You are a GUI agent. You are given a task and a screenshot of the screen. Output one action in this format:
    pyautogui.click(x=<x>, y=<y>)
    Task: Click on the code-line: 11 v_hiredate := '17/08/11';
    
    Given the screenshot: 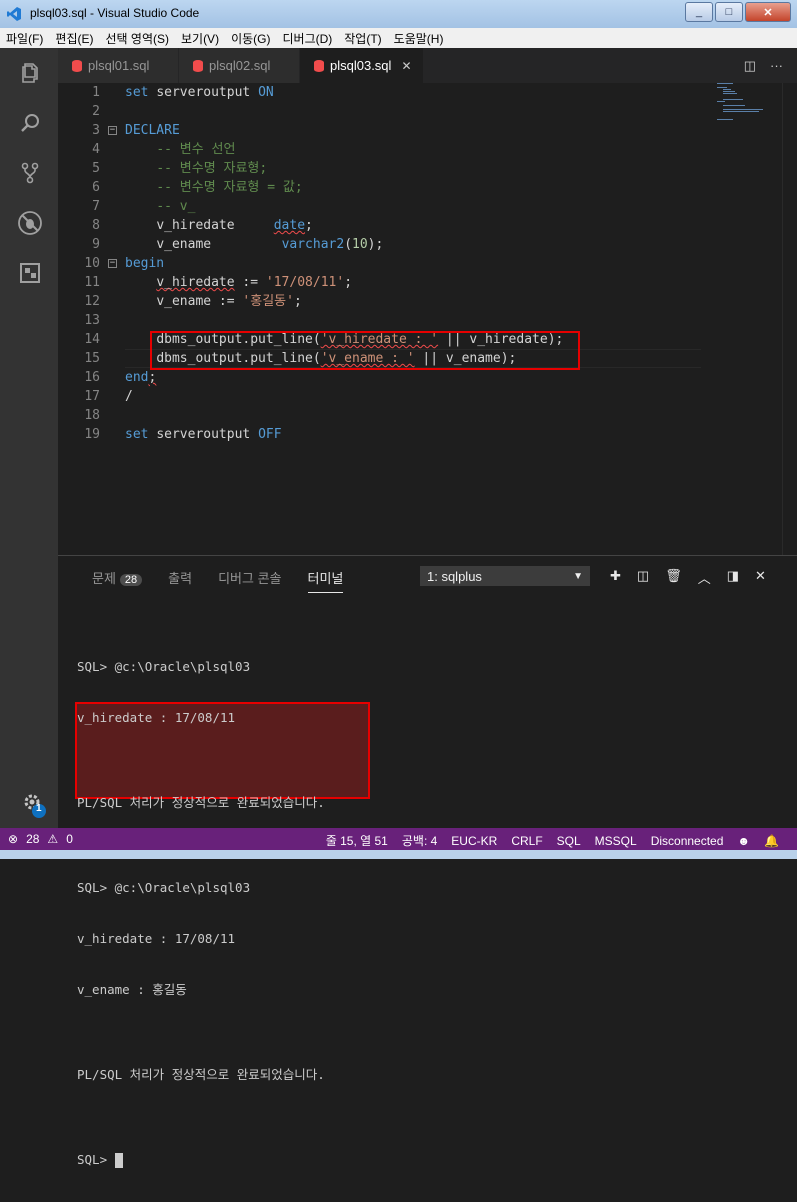 What is the action you would take?
    pyautogui.click(x=388, y=282)
    